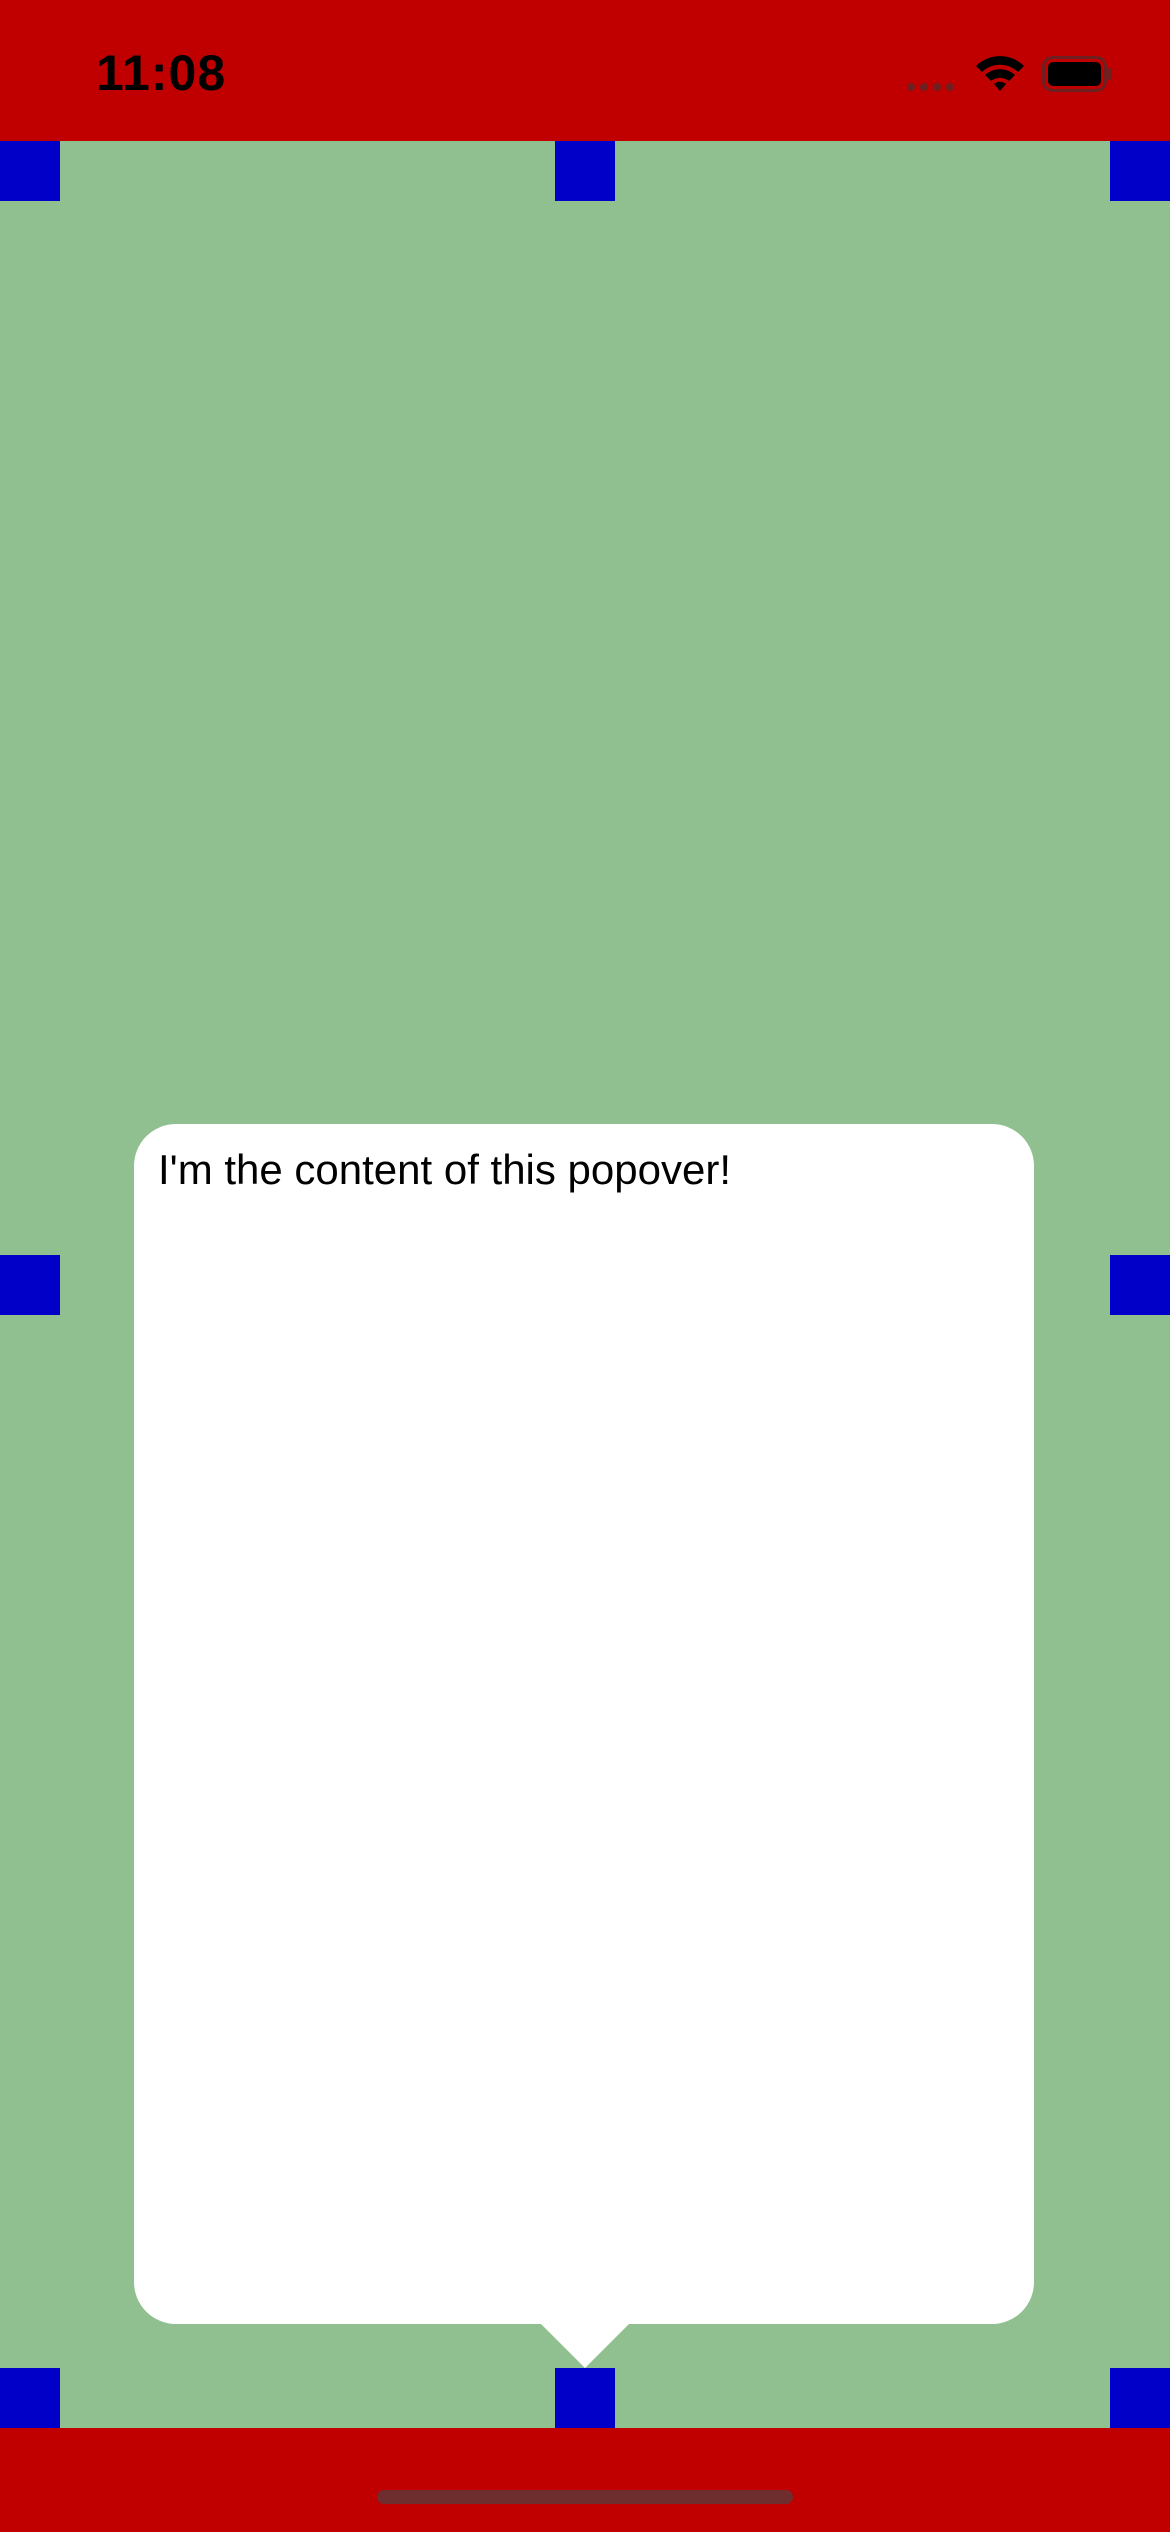  I want to click on anchor-marker-bottom-center, so click(585, 2398).